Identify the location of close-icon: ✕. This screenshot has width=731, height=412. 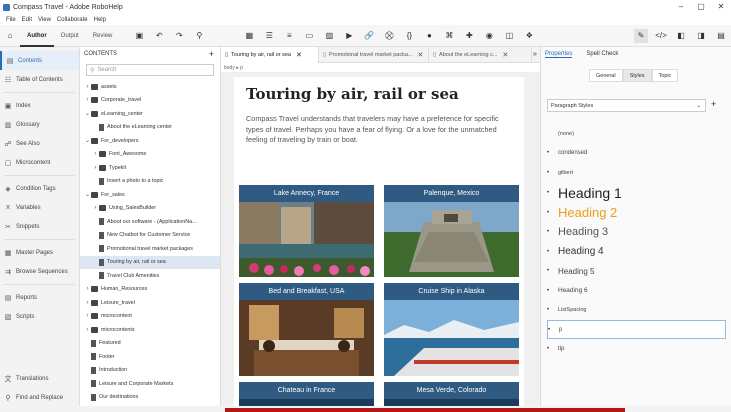
(721, 7).